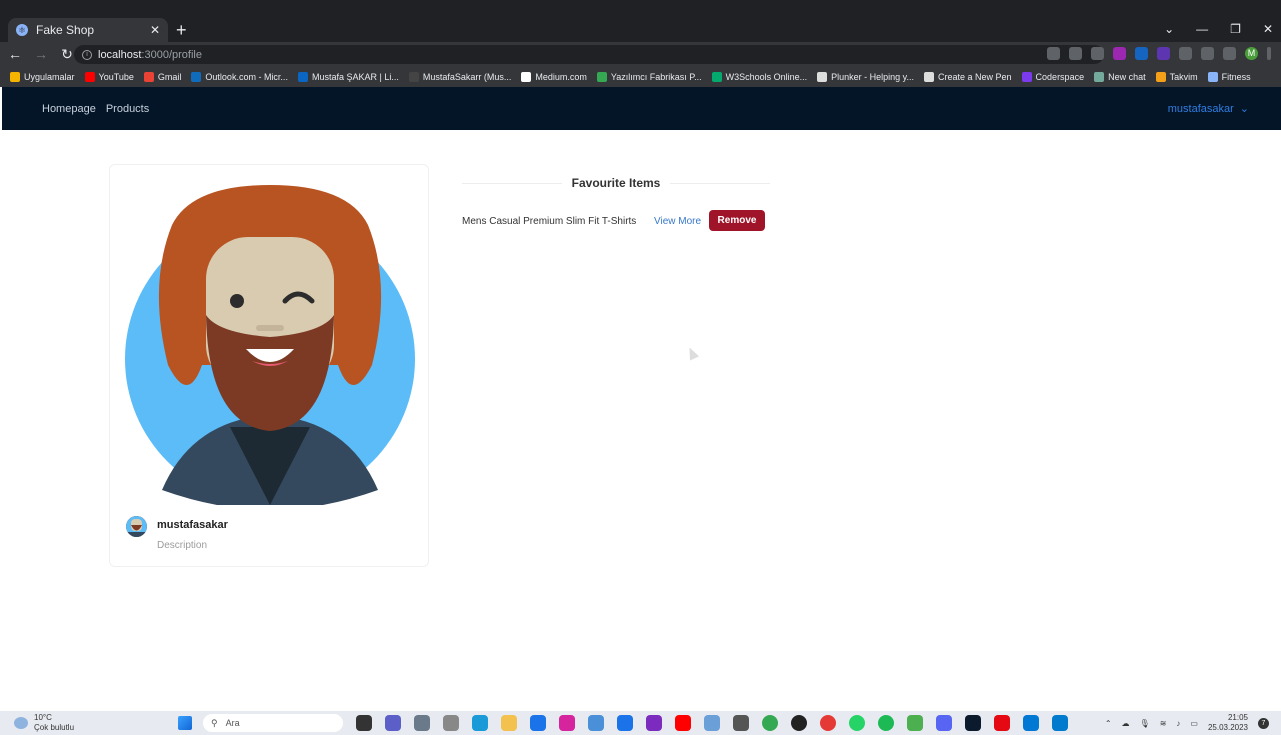 Image resolution: width=1281 pixels, height=735 pixels. What do you see at coordinates (1097, 53) in the screenshot?
I see `bookmark-star-icon` at bounding box center [1097, 53].